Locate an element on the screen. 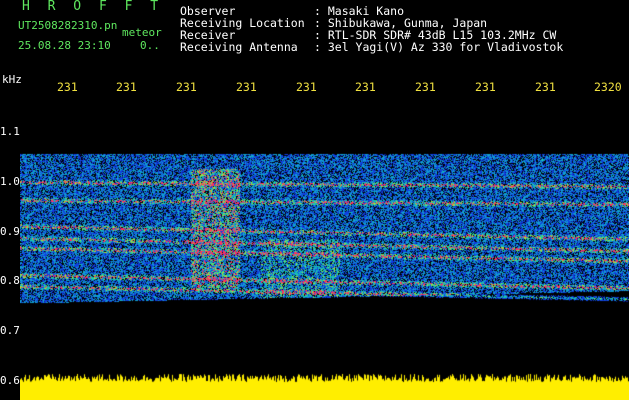 Image resolution: width=629 pixels, height=400 pixels. observation-extra: 0.. is located at coordinates (150, 45).